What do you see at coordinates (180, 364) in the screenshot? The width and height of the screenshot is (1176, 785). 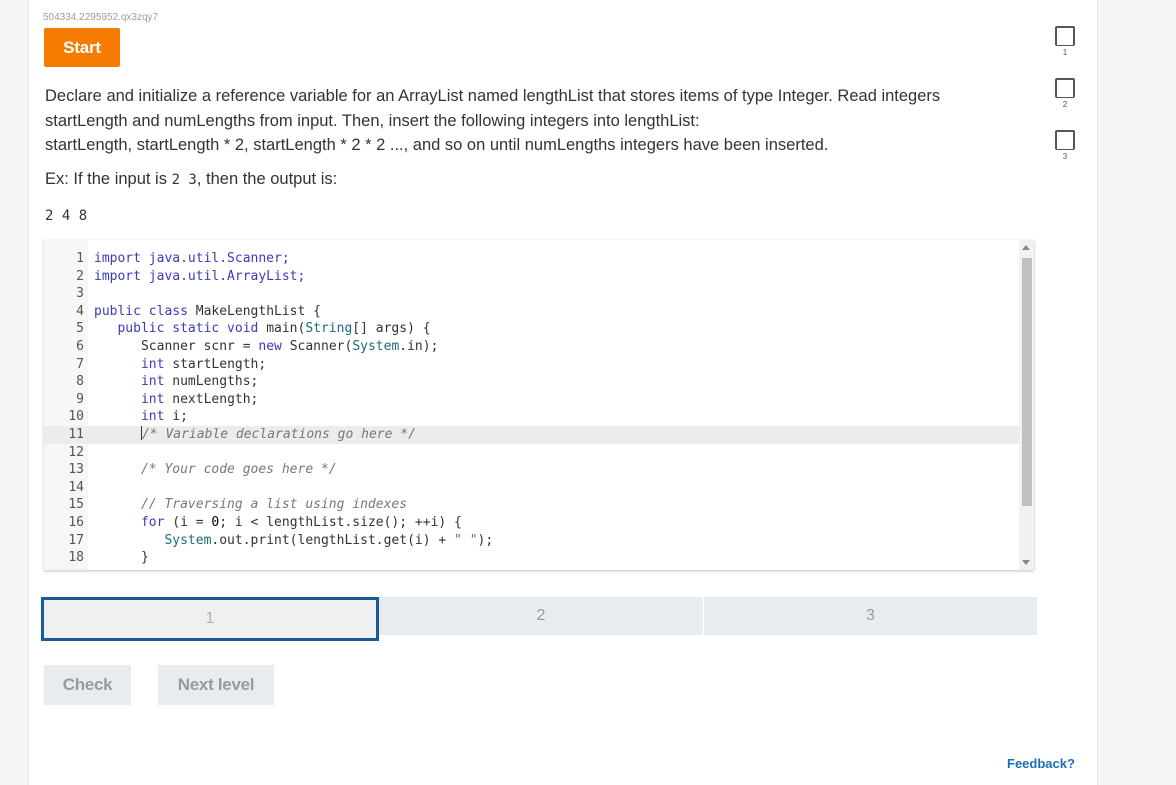 I see `code-text: int startLength;` at bounding box center [180, 364].